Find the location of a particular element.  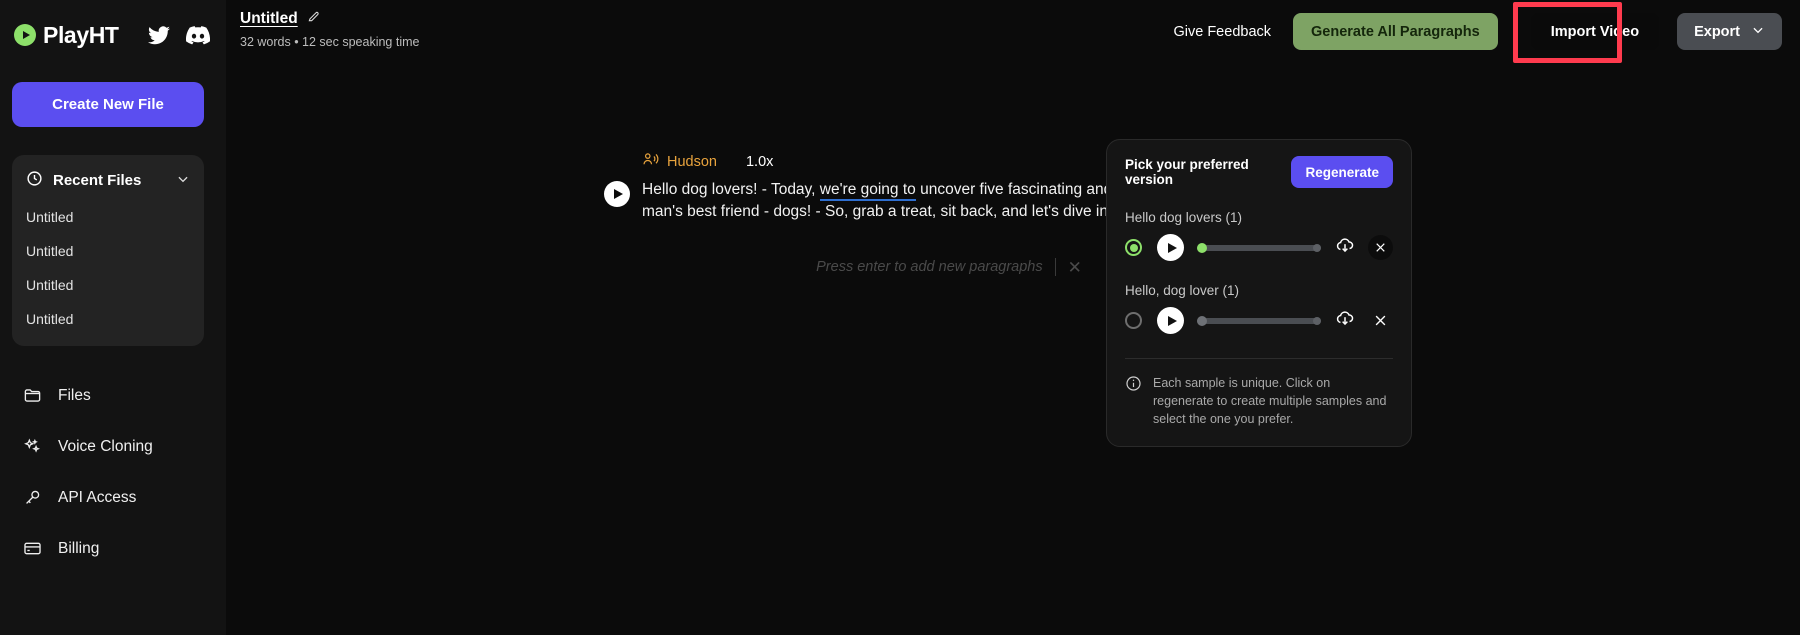

add-paragraph-hint: Press enter to add new paragraphs is located at coordinates (929, 267).